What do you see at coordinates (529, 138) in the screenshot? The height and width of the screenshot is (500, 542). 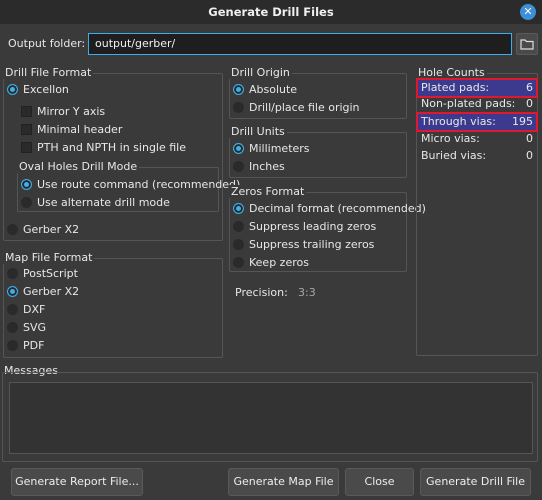 I see `micro-vias-value: 0` at bounding box center [529, 138].